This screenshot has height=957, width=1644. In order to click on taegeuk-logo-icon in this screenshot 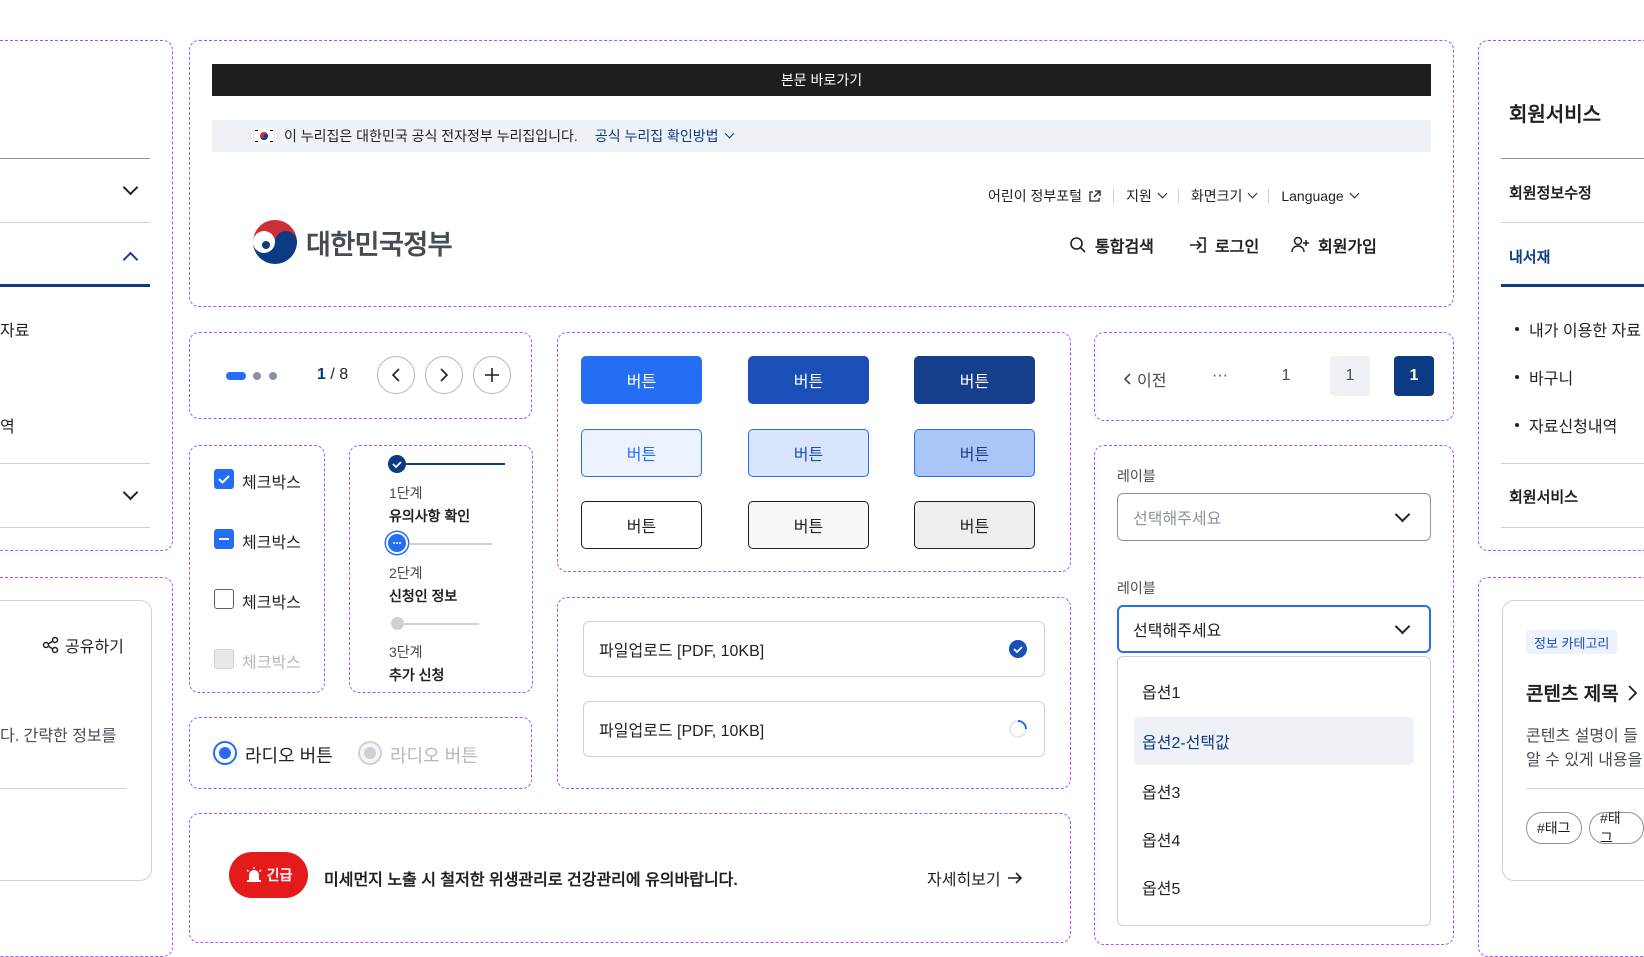, I will do `click(275, 242)`.